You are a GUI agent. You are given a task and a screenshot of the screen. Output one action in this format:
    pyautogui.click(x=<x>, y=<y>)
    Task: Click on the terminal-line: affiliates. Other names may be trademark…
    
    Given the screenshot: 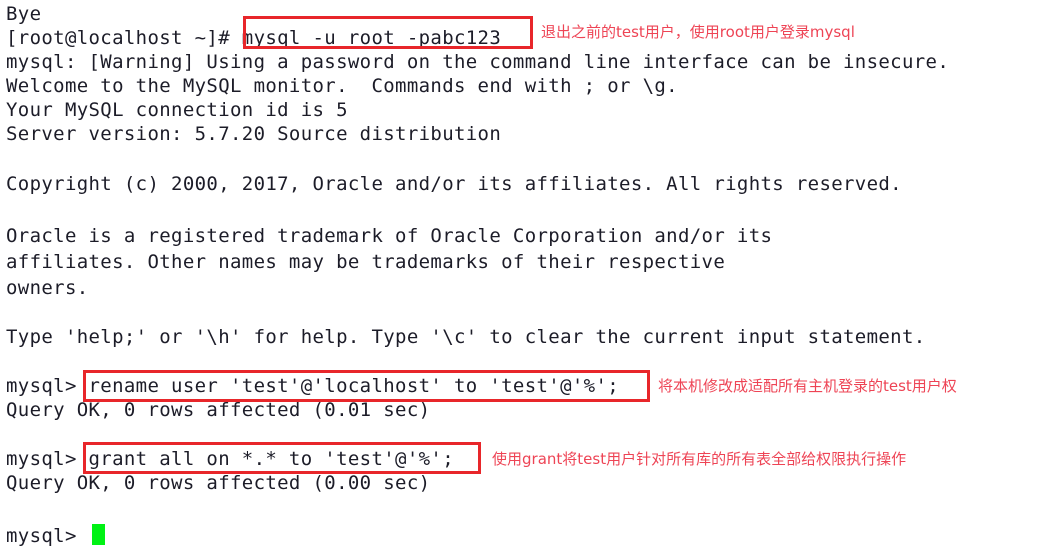 What is the action you would take?
    pyautogui.click(x=366, y=262)
    